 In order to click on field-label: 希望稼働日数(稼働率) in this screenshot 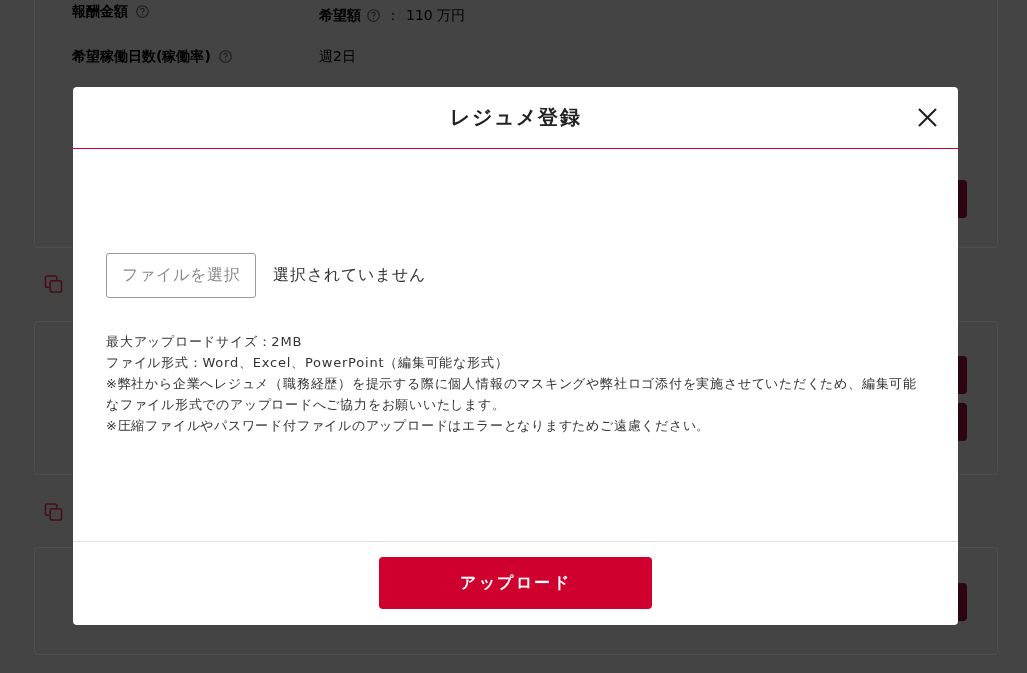, I will do `click(141, 56)`.